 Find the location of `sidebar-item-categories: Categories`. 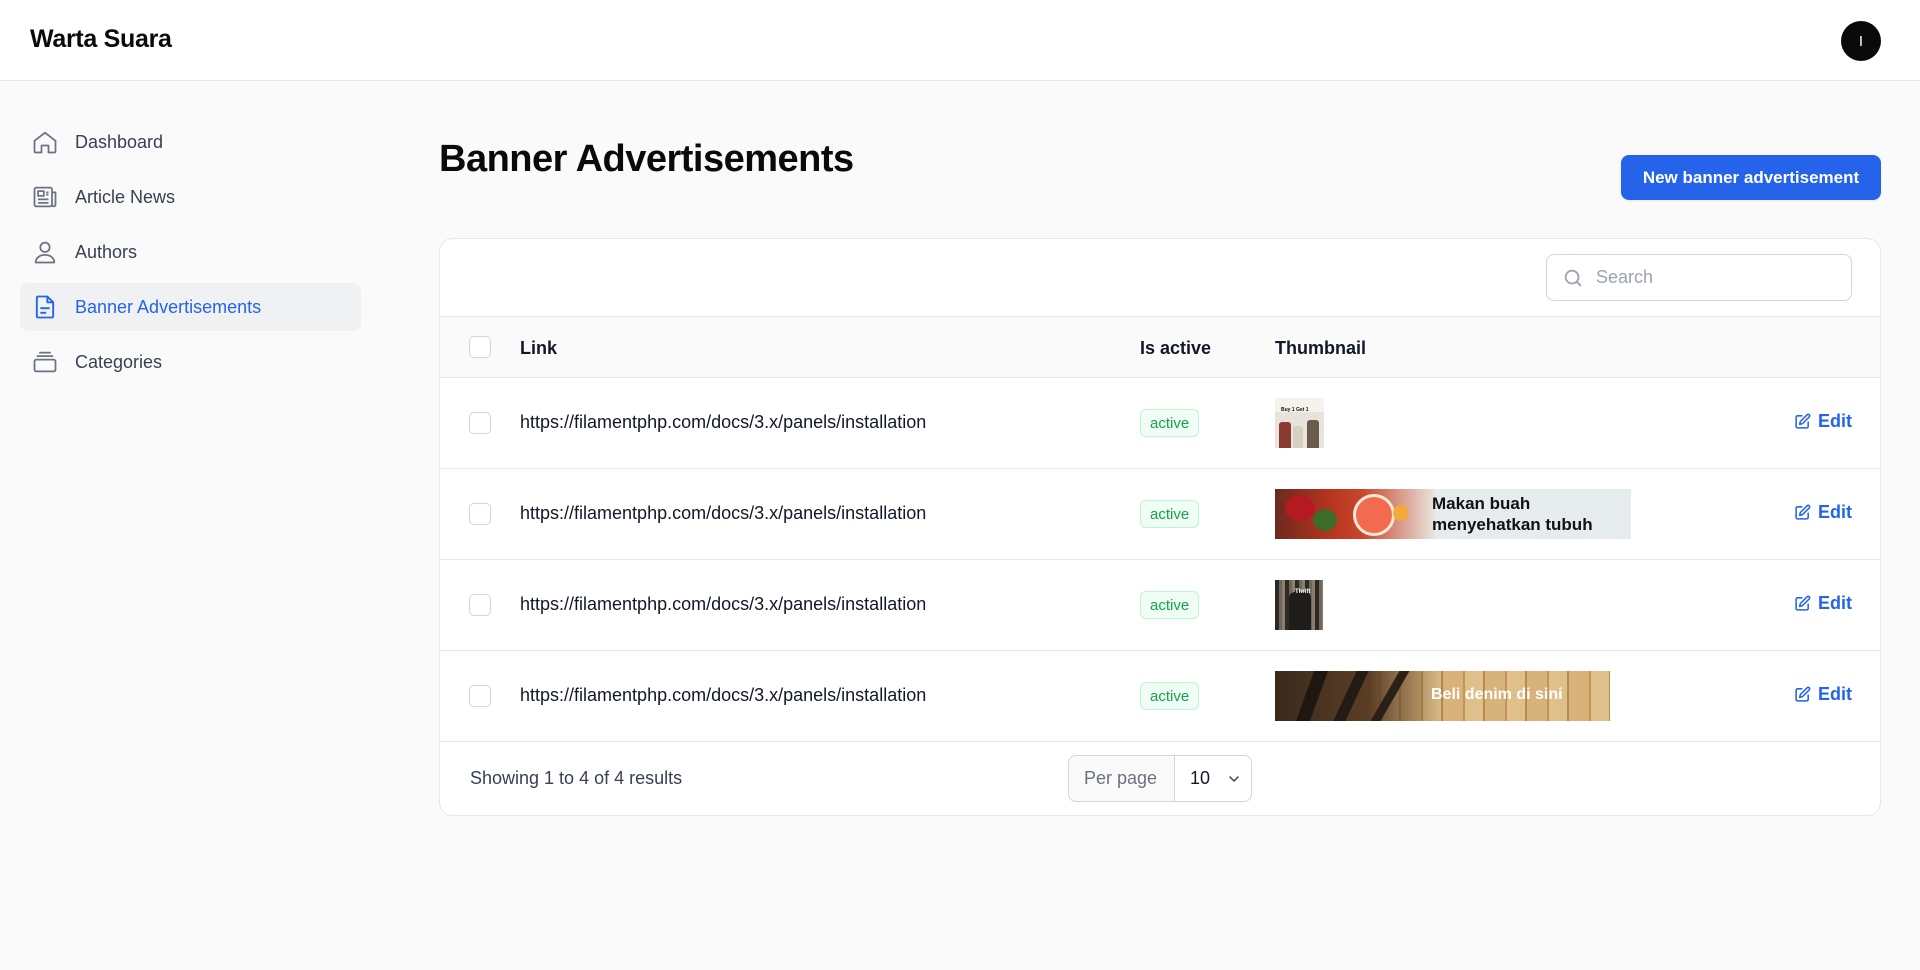

sidebar-item-categories: Categories is located at coordinates (190, 362).